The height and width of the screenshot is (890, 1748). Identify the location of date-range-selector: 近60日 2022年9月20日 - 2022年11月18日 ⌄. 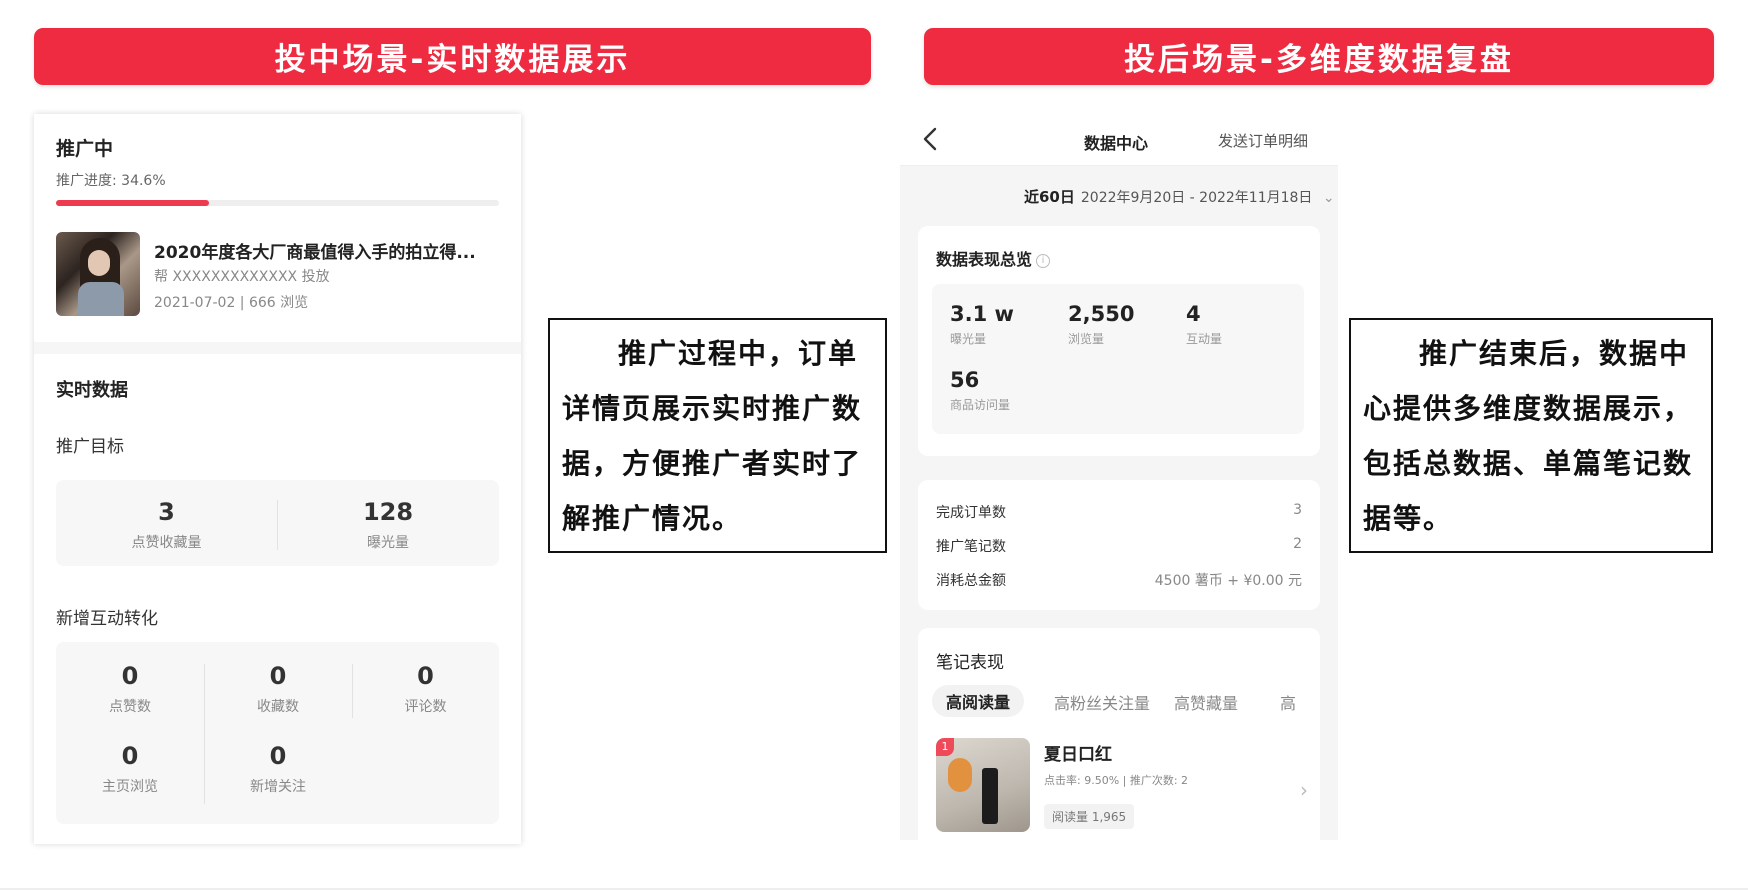
(1179, 196).